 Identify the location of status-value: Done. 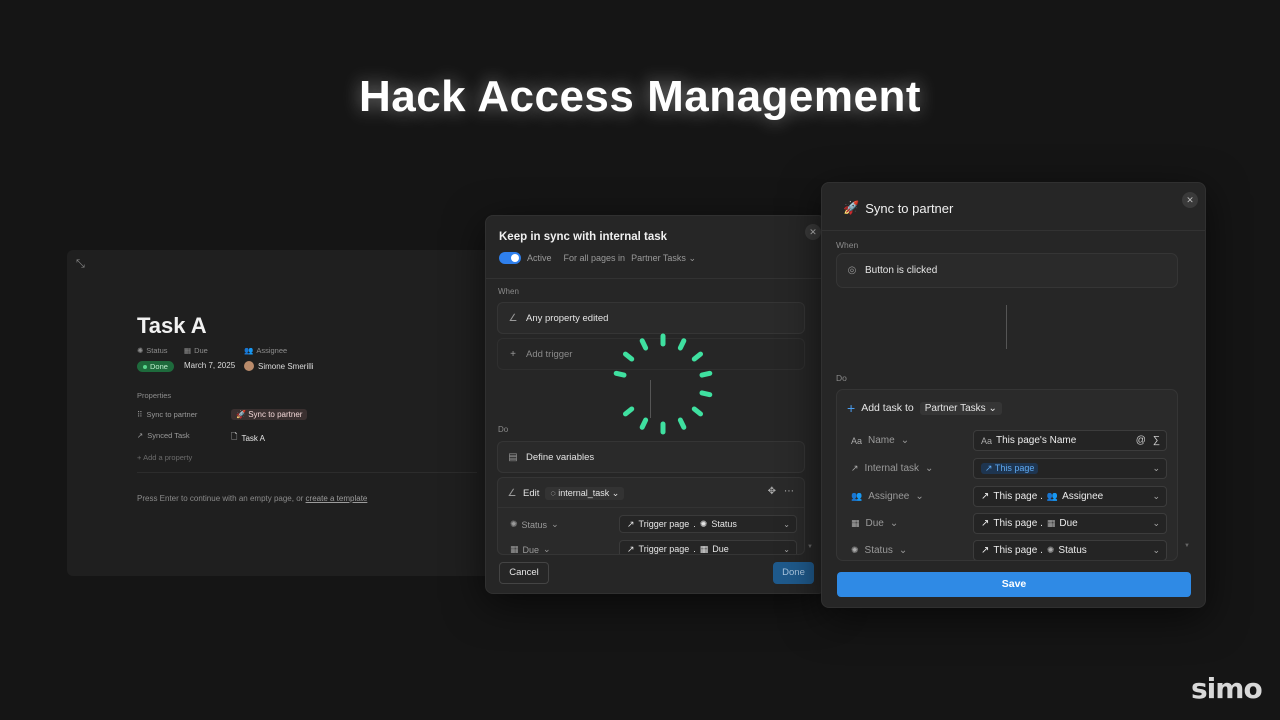
(155, 366).